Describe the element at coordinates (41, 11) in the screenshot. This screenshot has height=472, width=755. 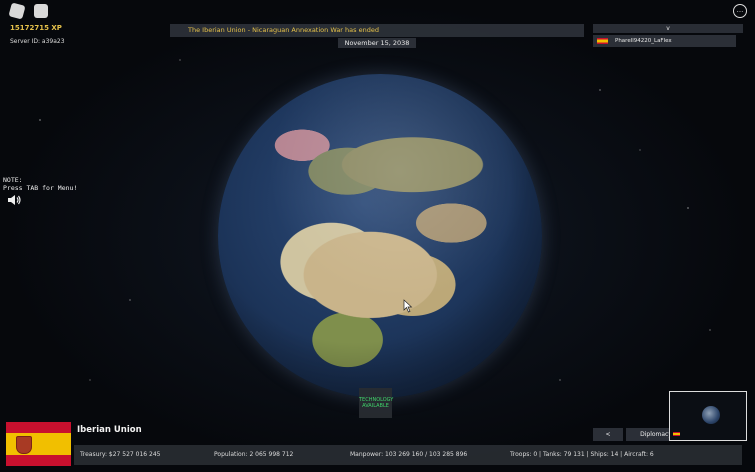
I see `chat-icon` at that location.